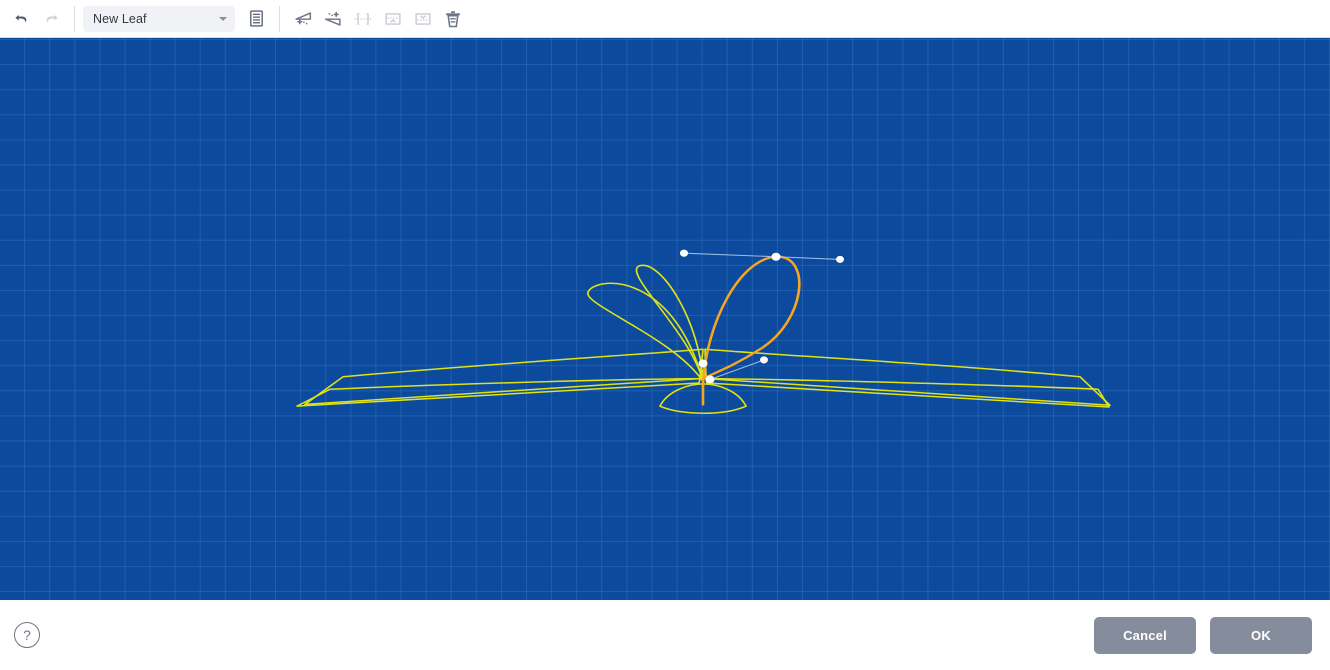 This screenshot has height=670, width=1330. Describe the element at coordinates (684, 253) in the screenshot. I see `handle-point-top-left` at that location.